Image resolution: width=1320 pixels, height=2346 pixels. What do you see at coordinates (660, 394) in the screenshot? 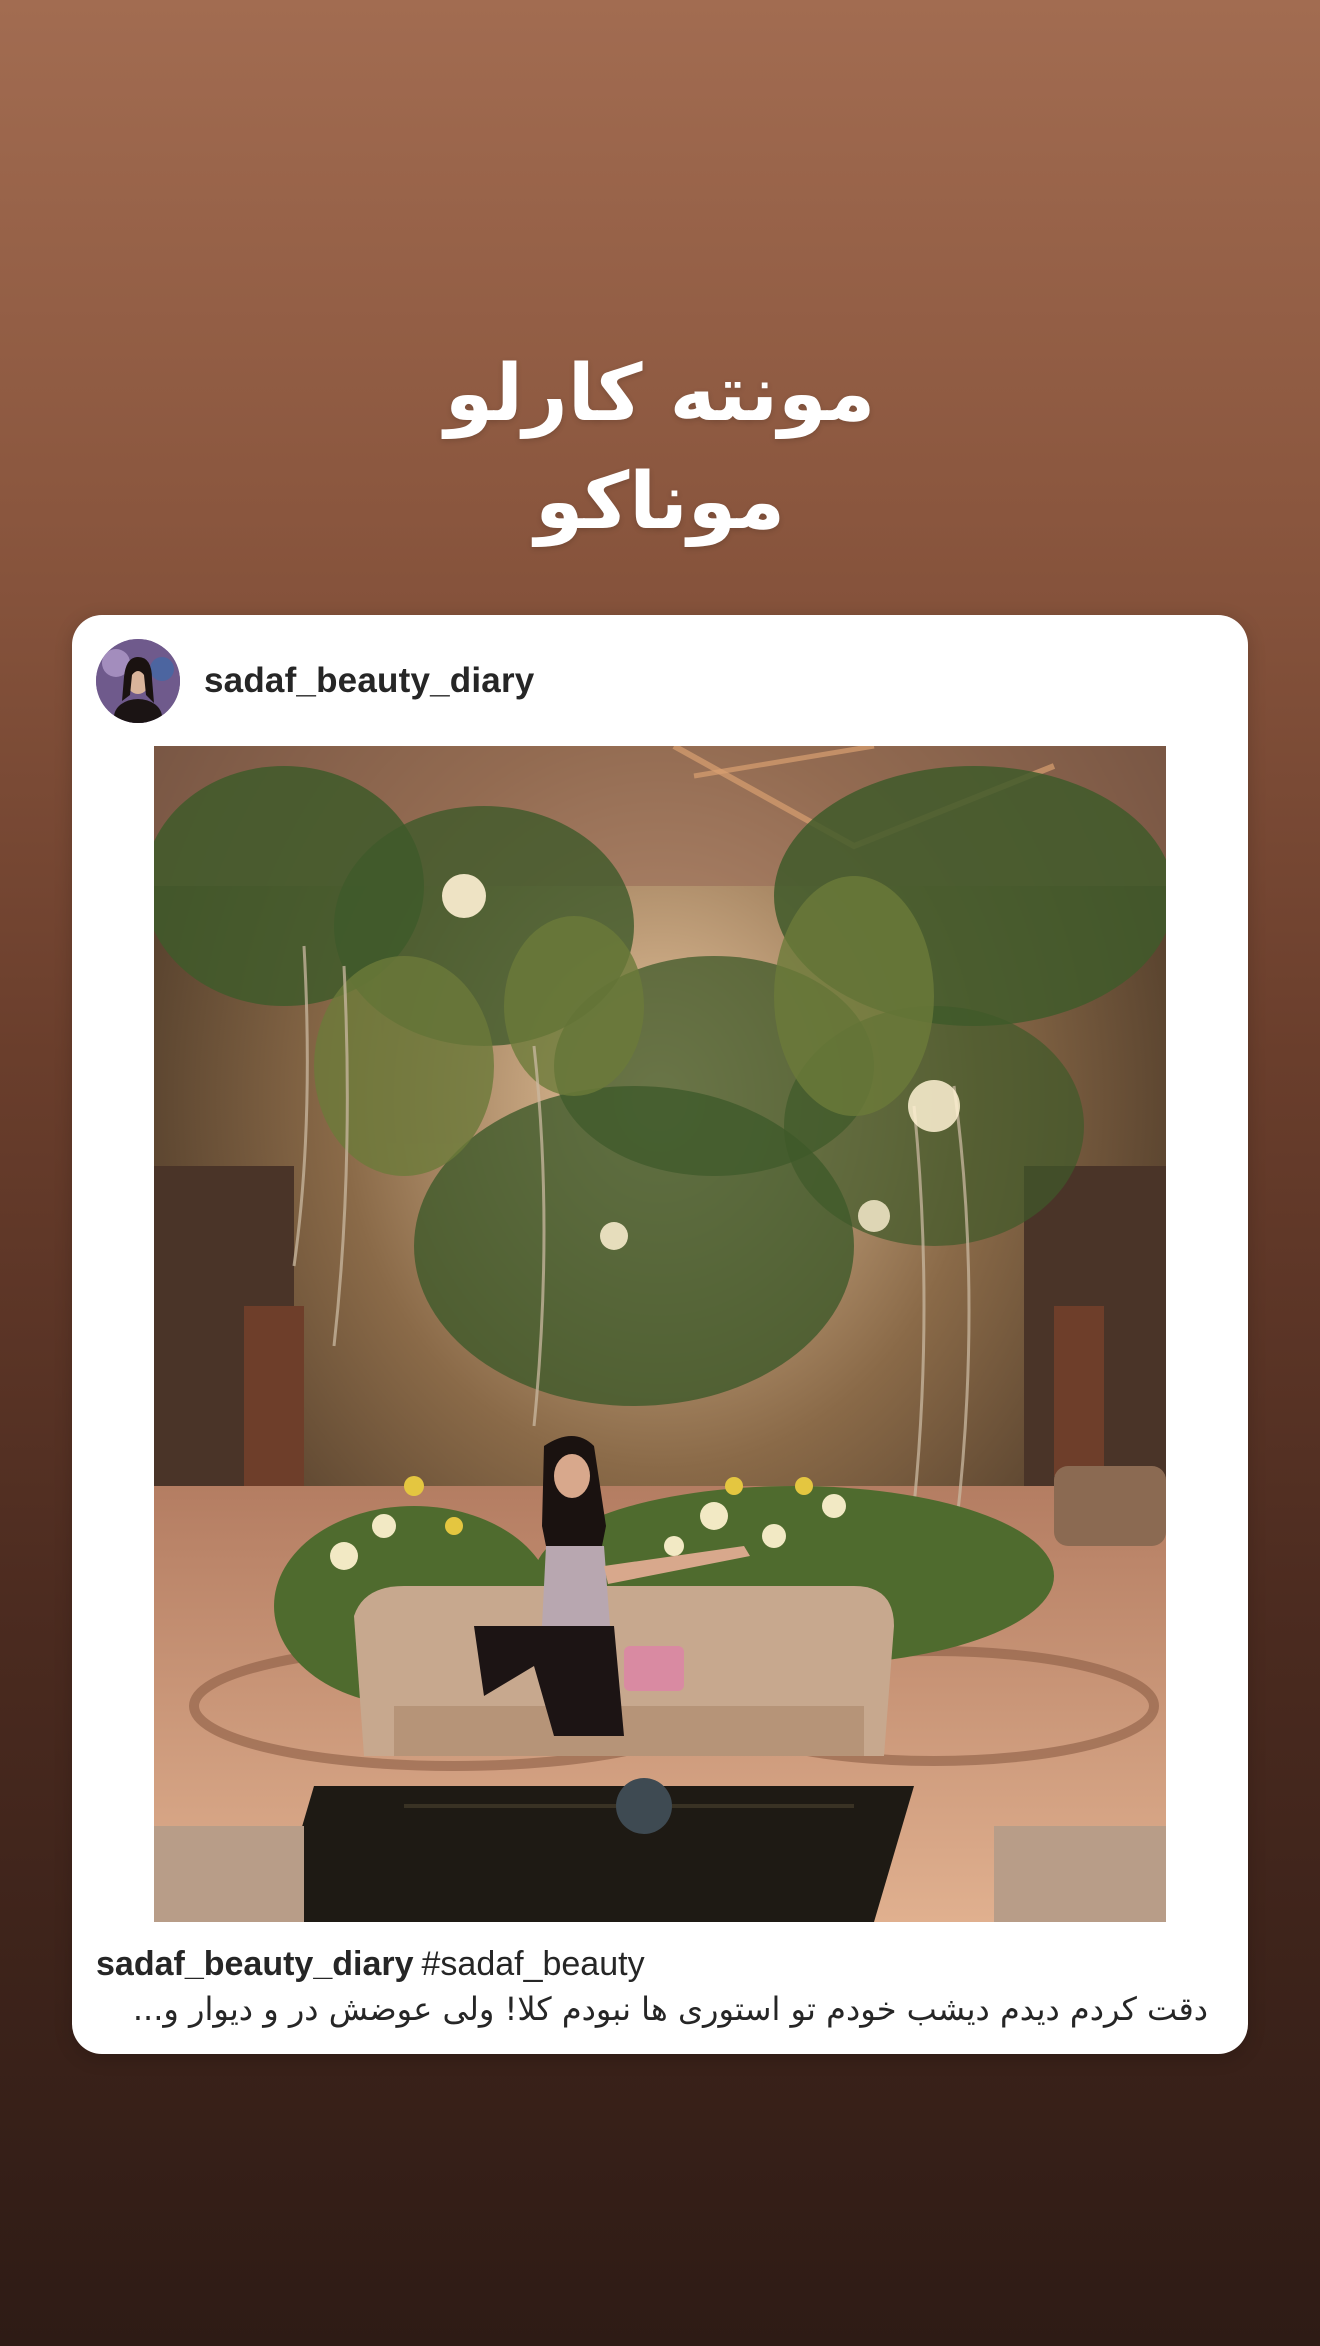
I see `story-title-line-1: مونته کارلو` at bounding box center [660, 394].